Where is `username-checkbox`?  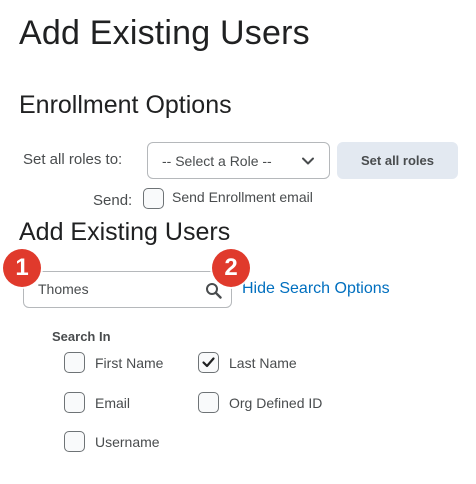
username-checkbox is located at coordinates (74, 441).